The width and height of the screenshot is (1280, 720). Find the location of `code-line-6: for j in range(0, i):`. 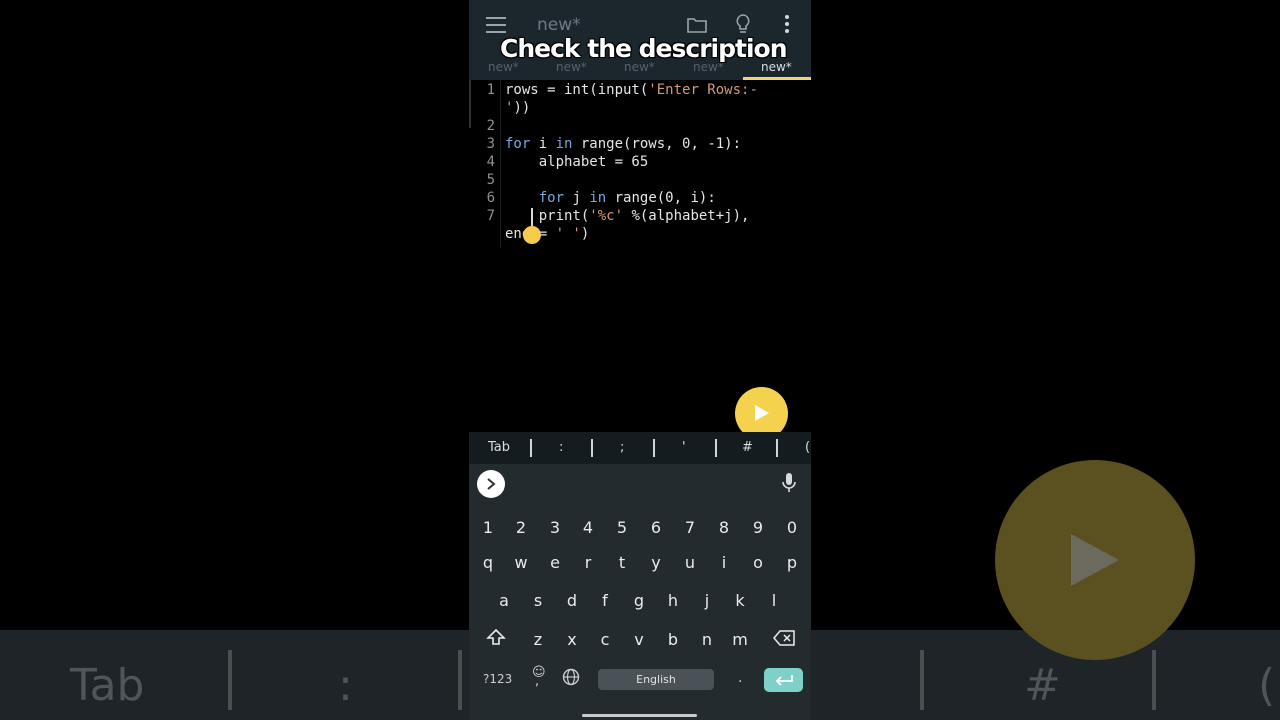

code-line-6: for j in range(0, i): is located at coordinates (627, 198).